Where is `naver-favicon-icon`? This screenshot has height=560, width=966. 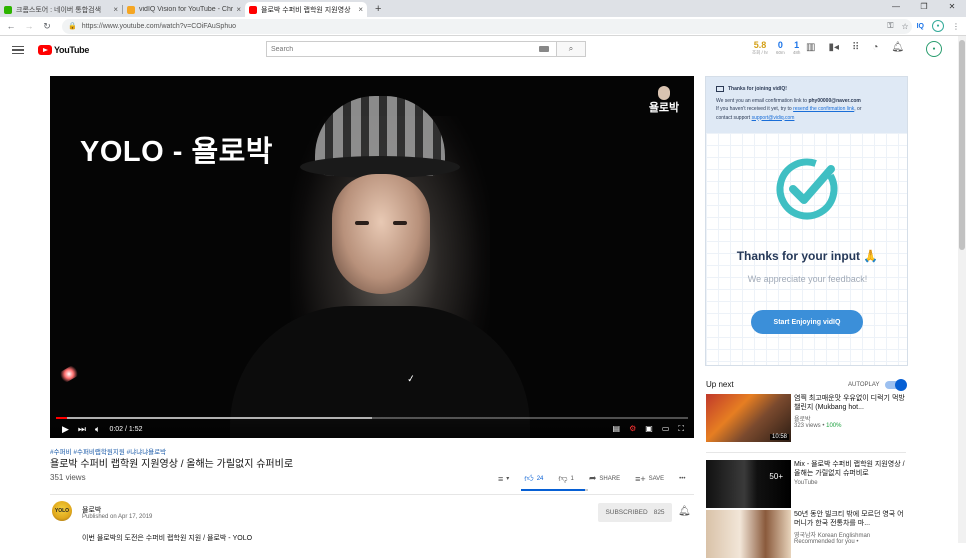
naver-favicon-icon is located at coordinates (8, 9).